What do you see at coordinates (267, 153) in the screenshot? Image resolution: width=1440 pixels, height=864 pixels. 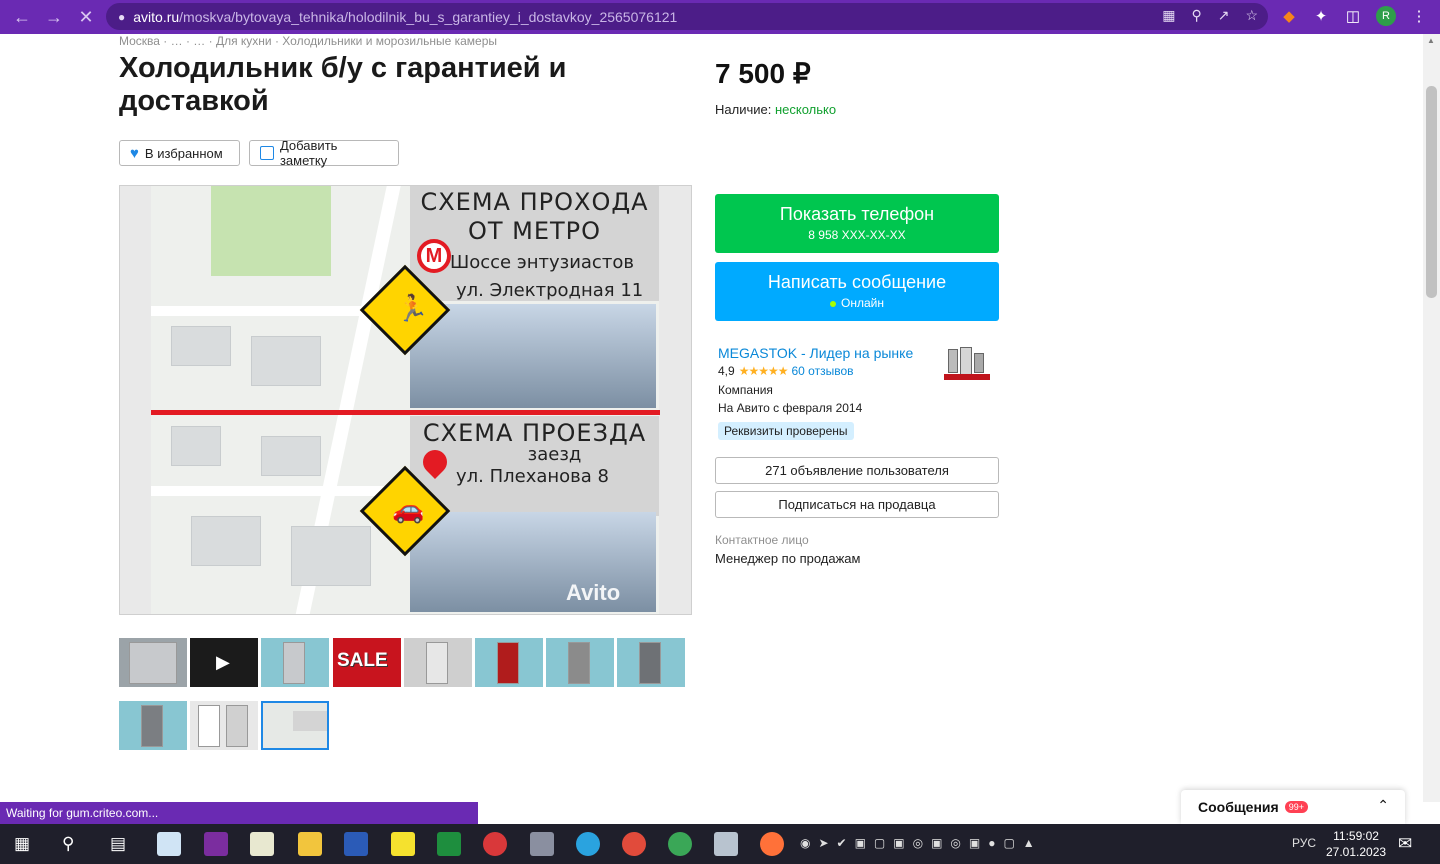 I see `note-icon` at bounding box center [267, 153].